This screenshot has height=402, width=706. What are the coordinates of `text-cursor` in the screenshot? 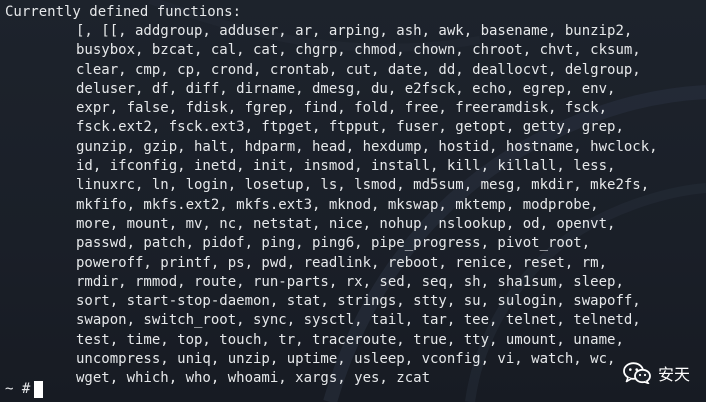 It's located at (39, 389).